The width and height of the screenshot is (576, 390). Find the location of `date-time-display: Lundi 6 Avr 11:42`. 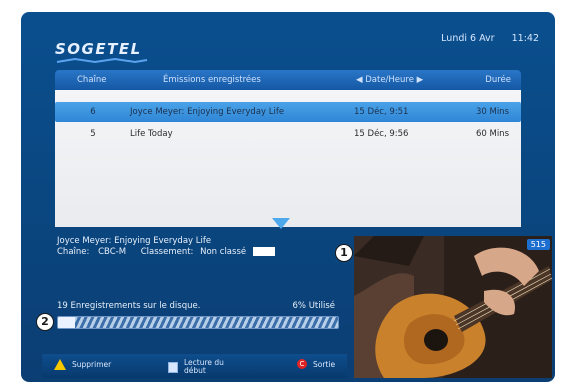

date-time-display: Lundi 6 Avr 11:42 is located at coordinates (483, 38).